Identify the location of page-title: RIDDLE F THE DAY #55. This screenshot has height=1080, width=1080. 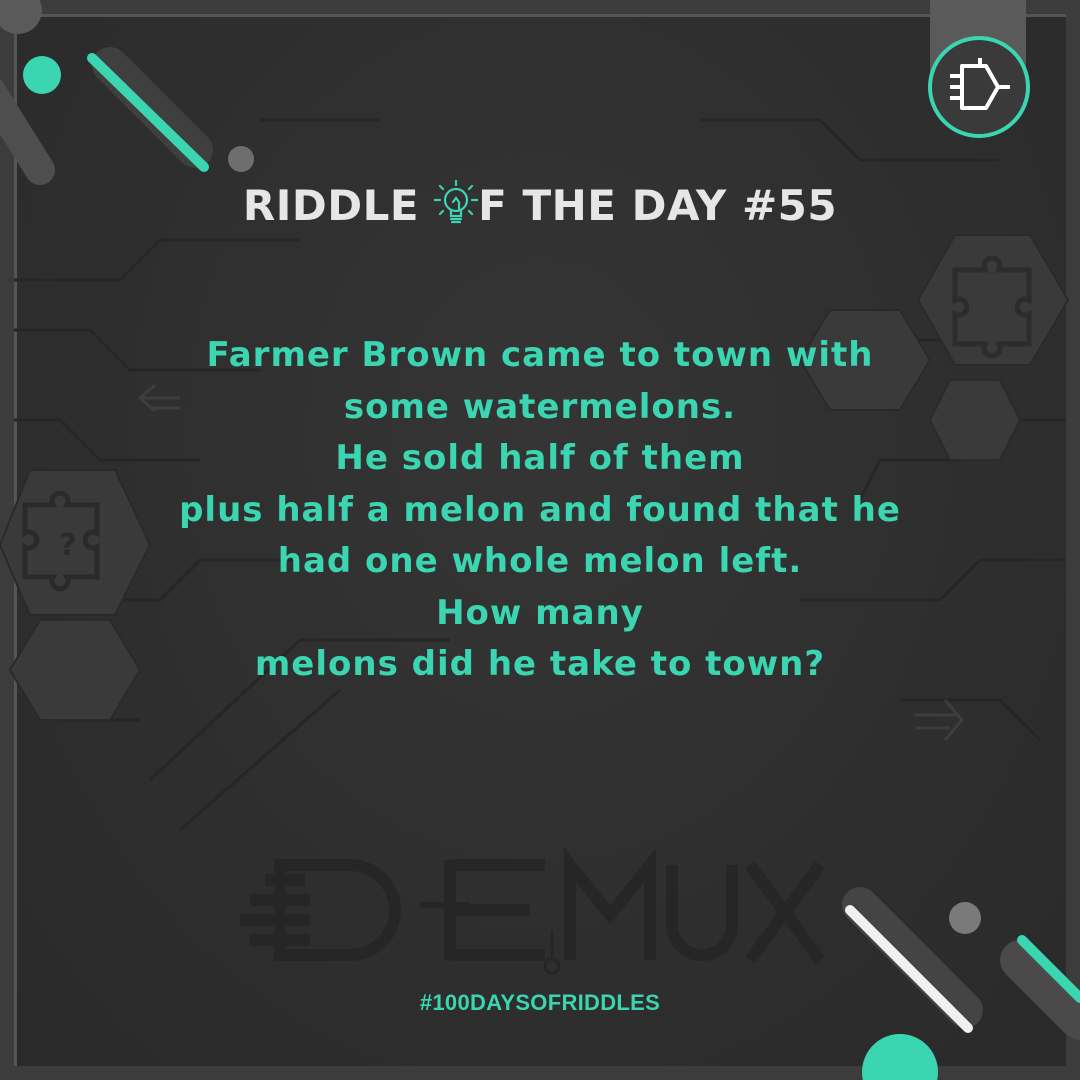
(540, 204).